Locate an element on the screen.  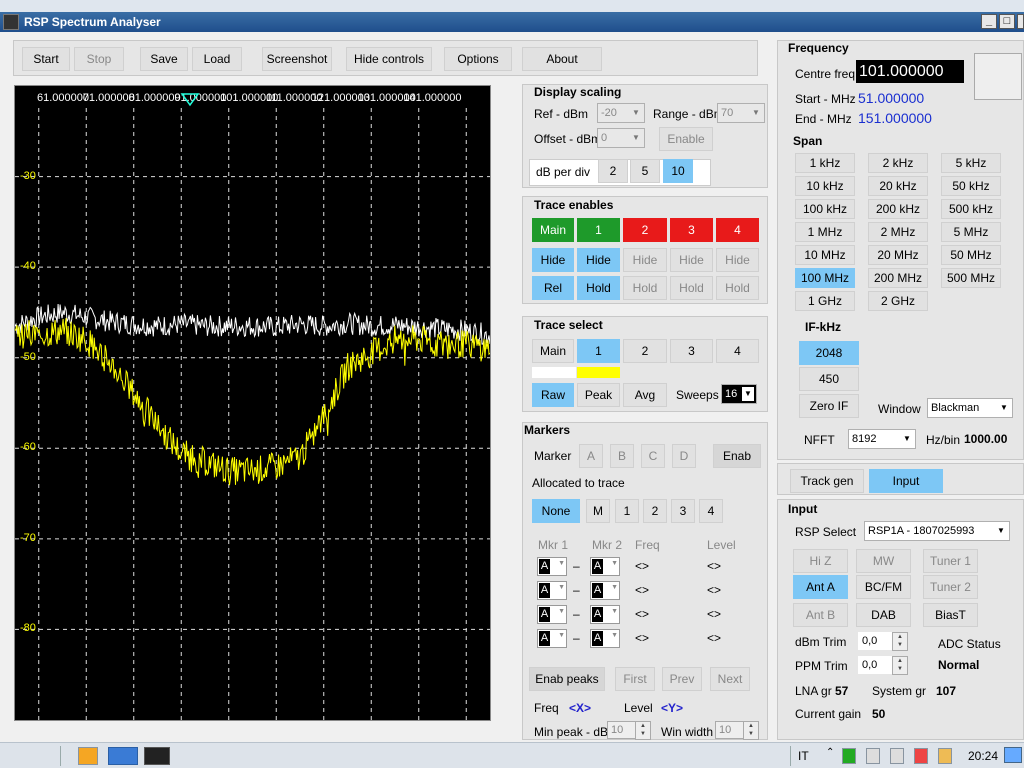
span-button-2-khz: 2 kHz is located at coordinates (898, 163).